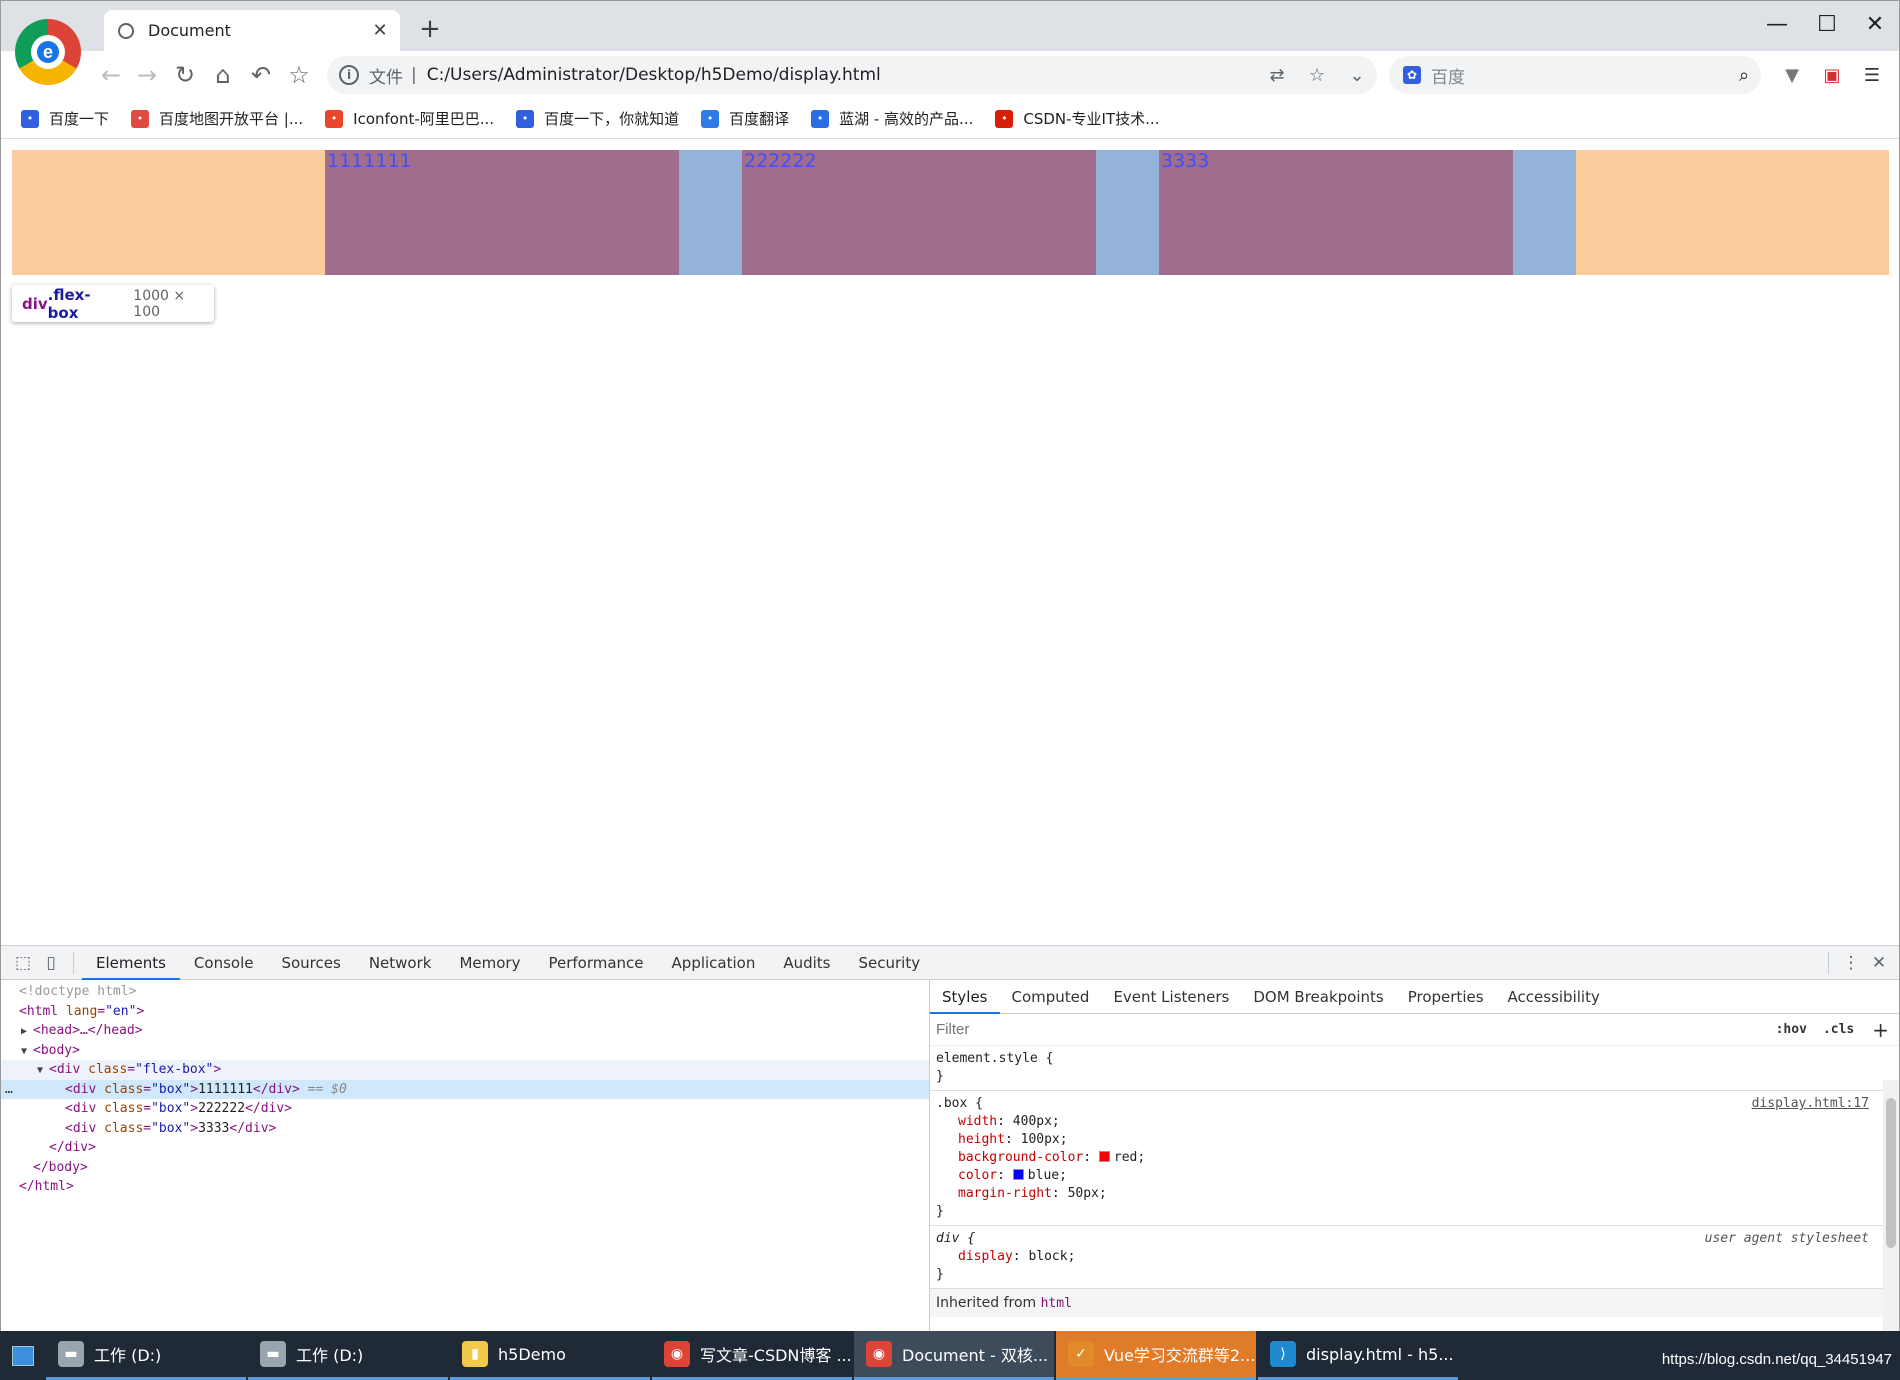 Image resolution: width=1900 pixels, height=1380 pixels. What do you see at coordinates (1792, 76) in the screenshot?
I see `extension-v-icon: ▼` at bounding box center [1792, 76].